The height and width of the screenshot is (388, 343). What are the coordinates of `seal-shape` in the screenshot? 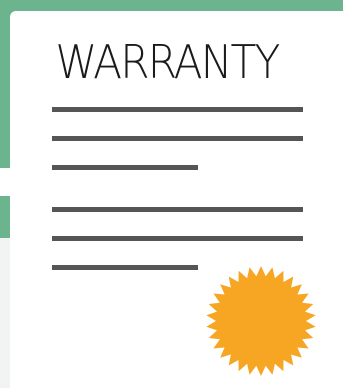 It's located at (261, 321).